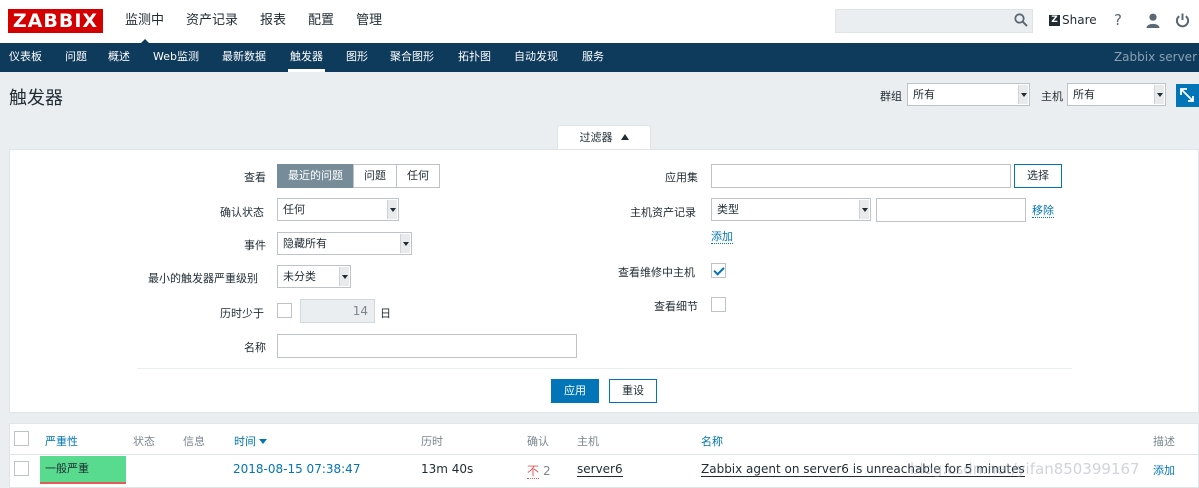 This screenshot has height=488, width=1199. I want to click on column-severity: 严重性, so click(61, 441).